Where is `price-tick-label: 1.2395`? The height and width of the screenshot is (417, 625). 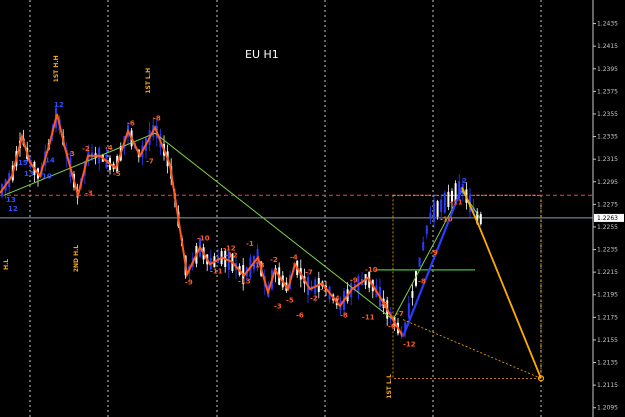 price-tick-label: 1.2395 is located at coordinates (607, 69).